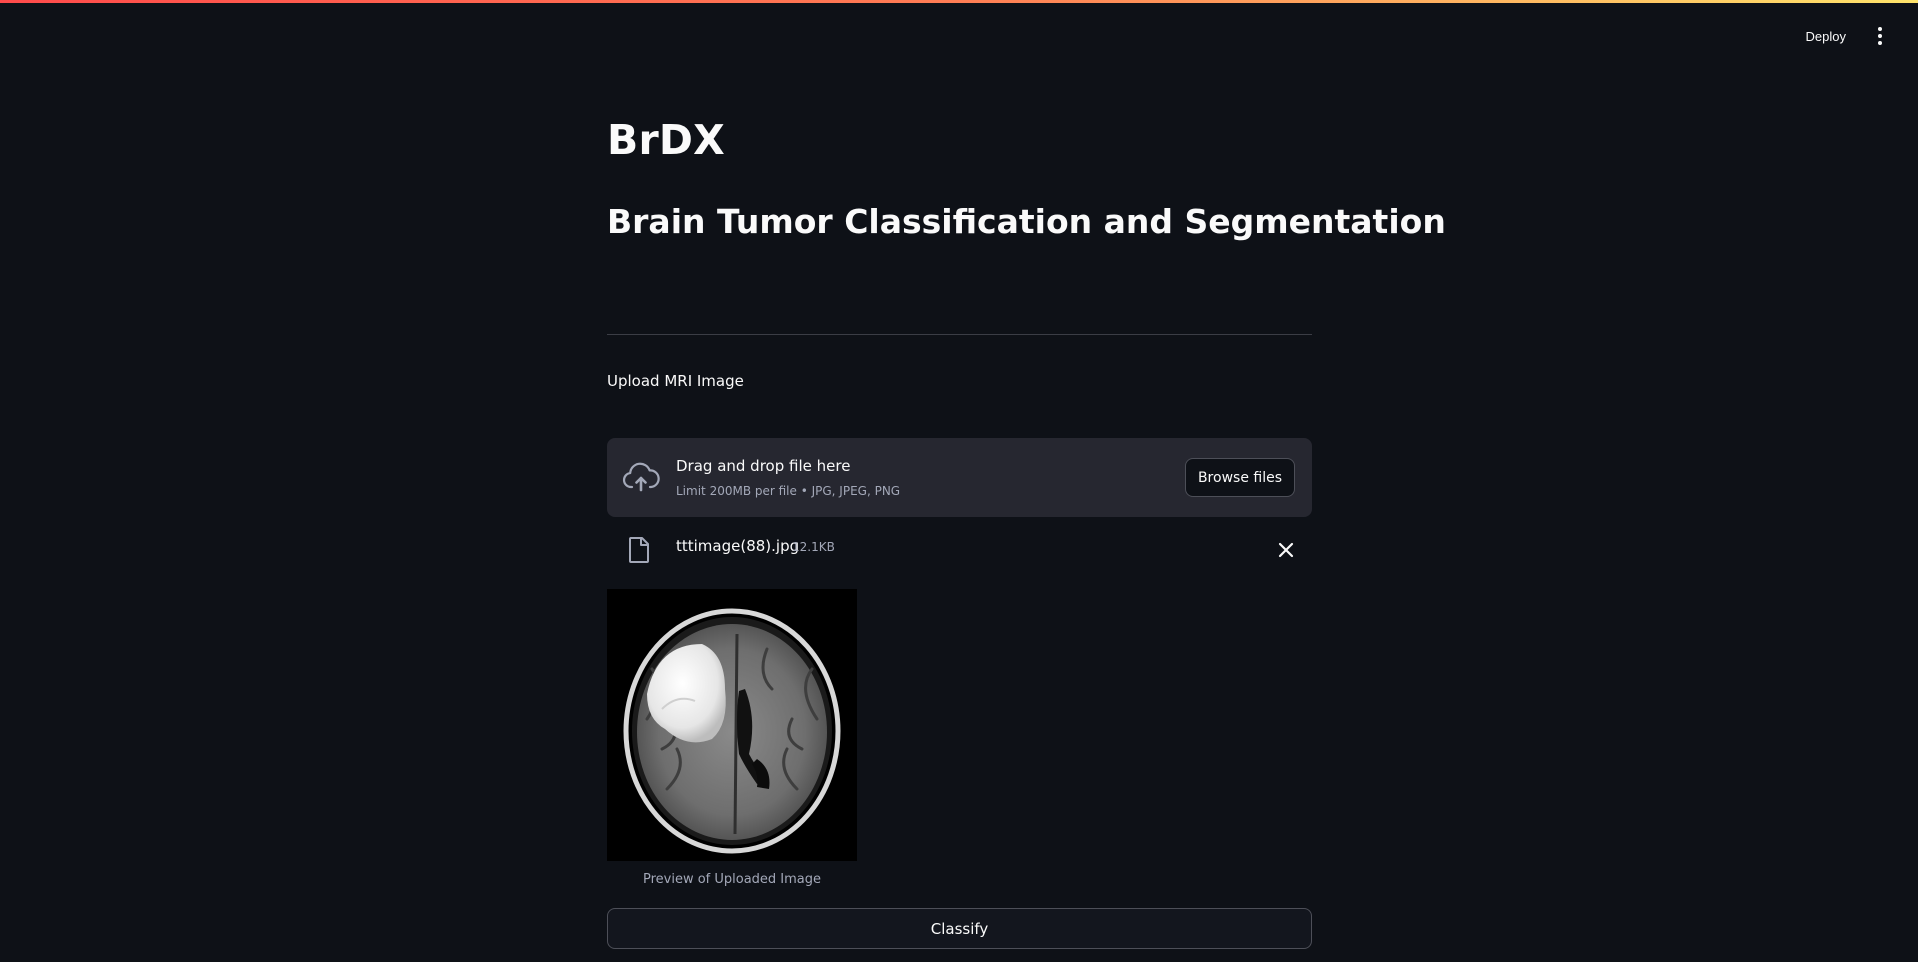  What do you see at coordinates (639, 550) in the screenshot?
I see `file-icon` at bounding box center [639, 550].